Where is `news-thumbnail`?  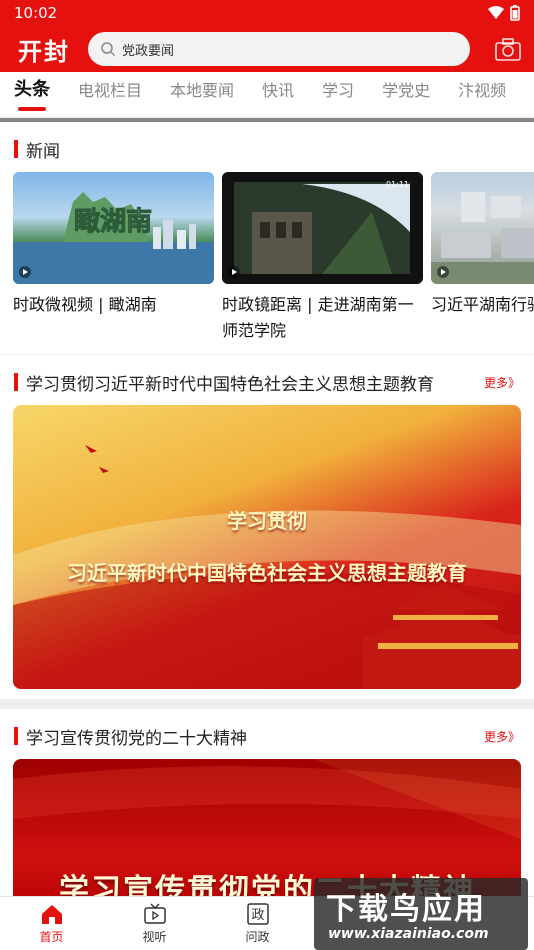
news-thumbnail is located at coordinates (482, 228).